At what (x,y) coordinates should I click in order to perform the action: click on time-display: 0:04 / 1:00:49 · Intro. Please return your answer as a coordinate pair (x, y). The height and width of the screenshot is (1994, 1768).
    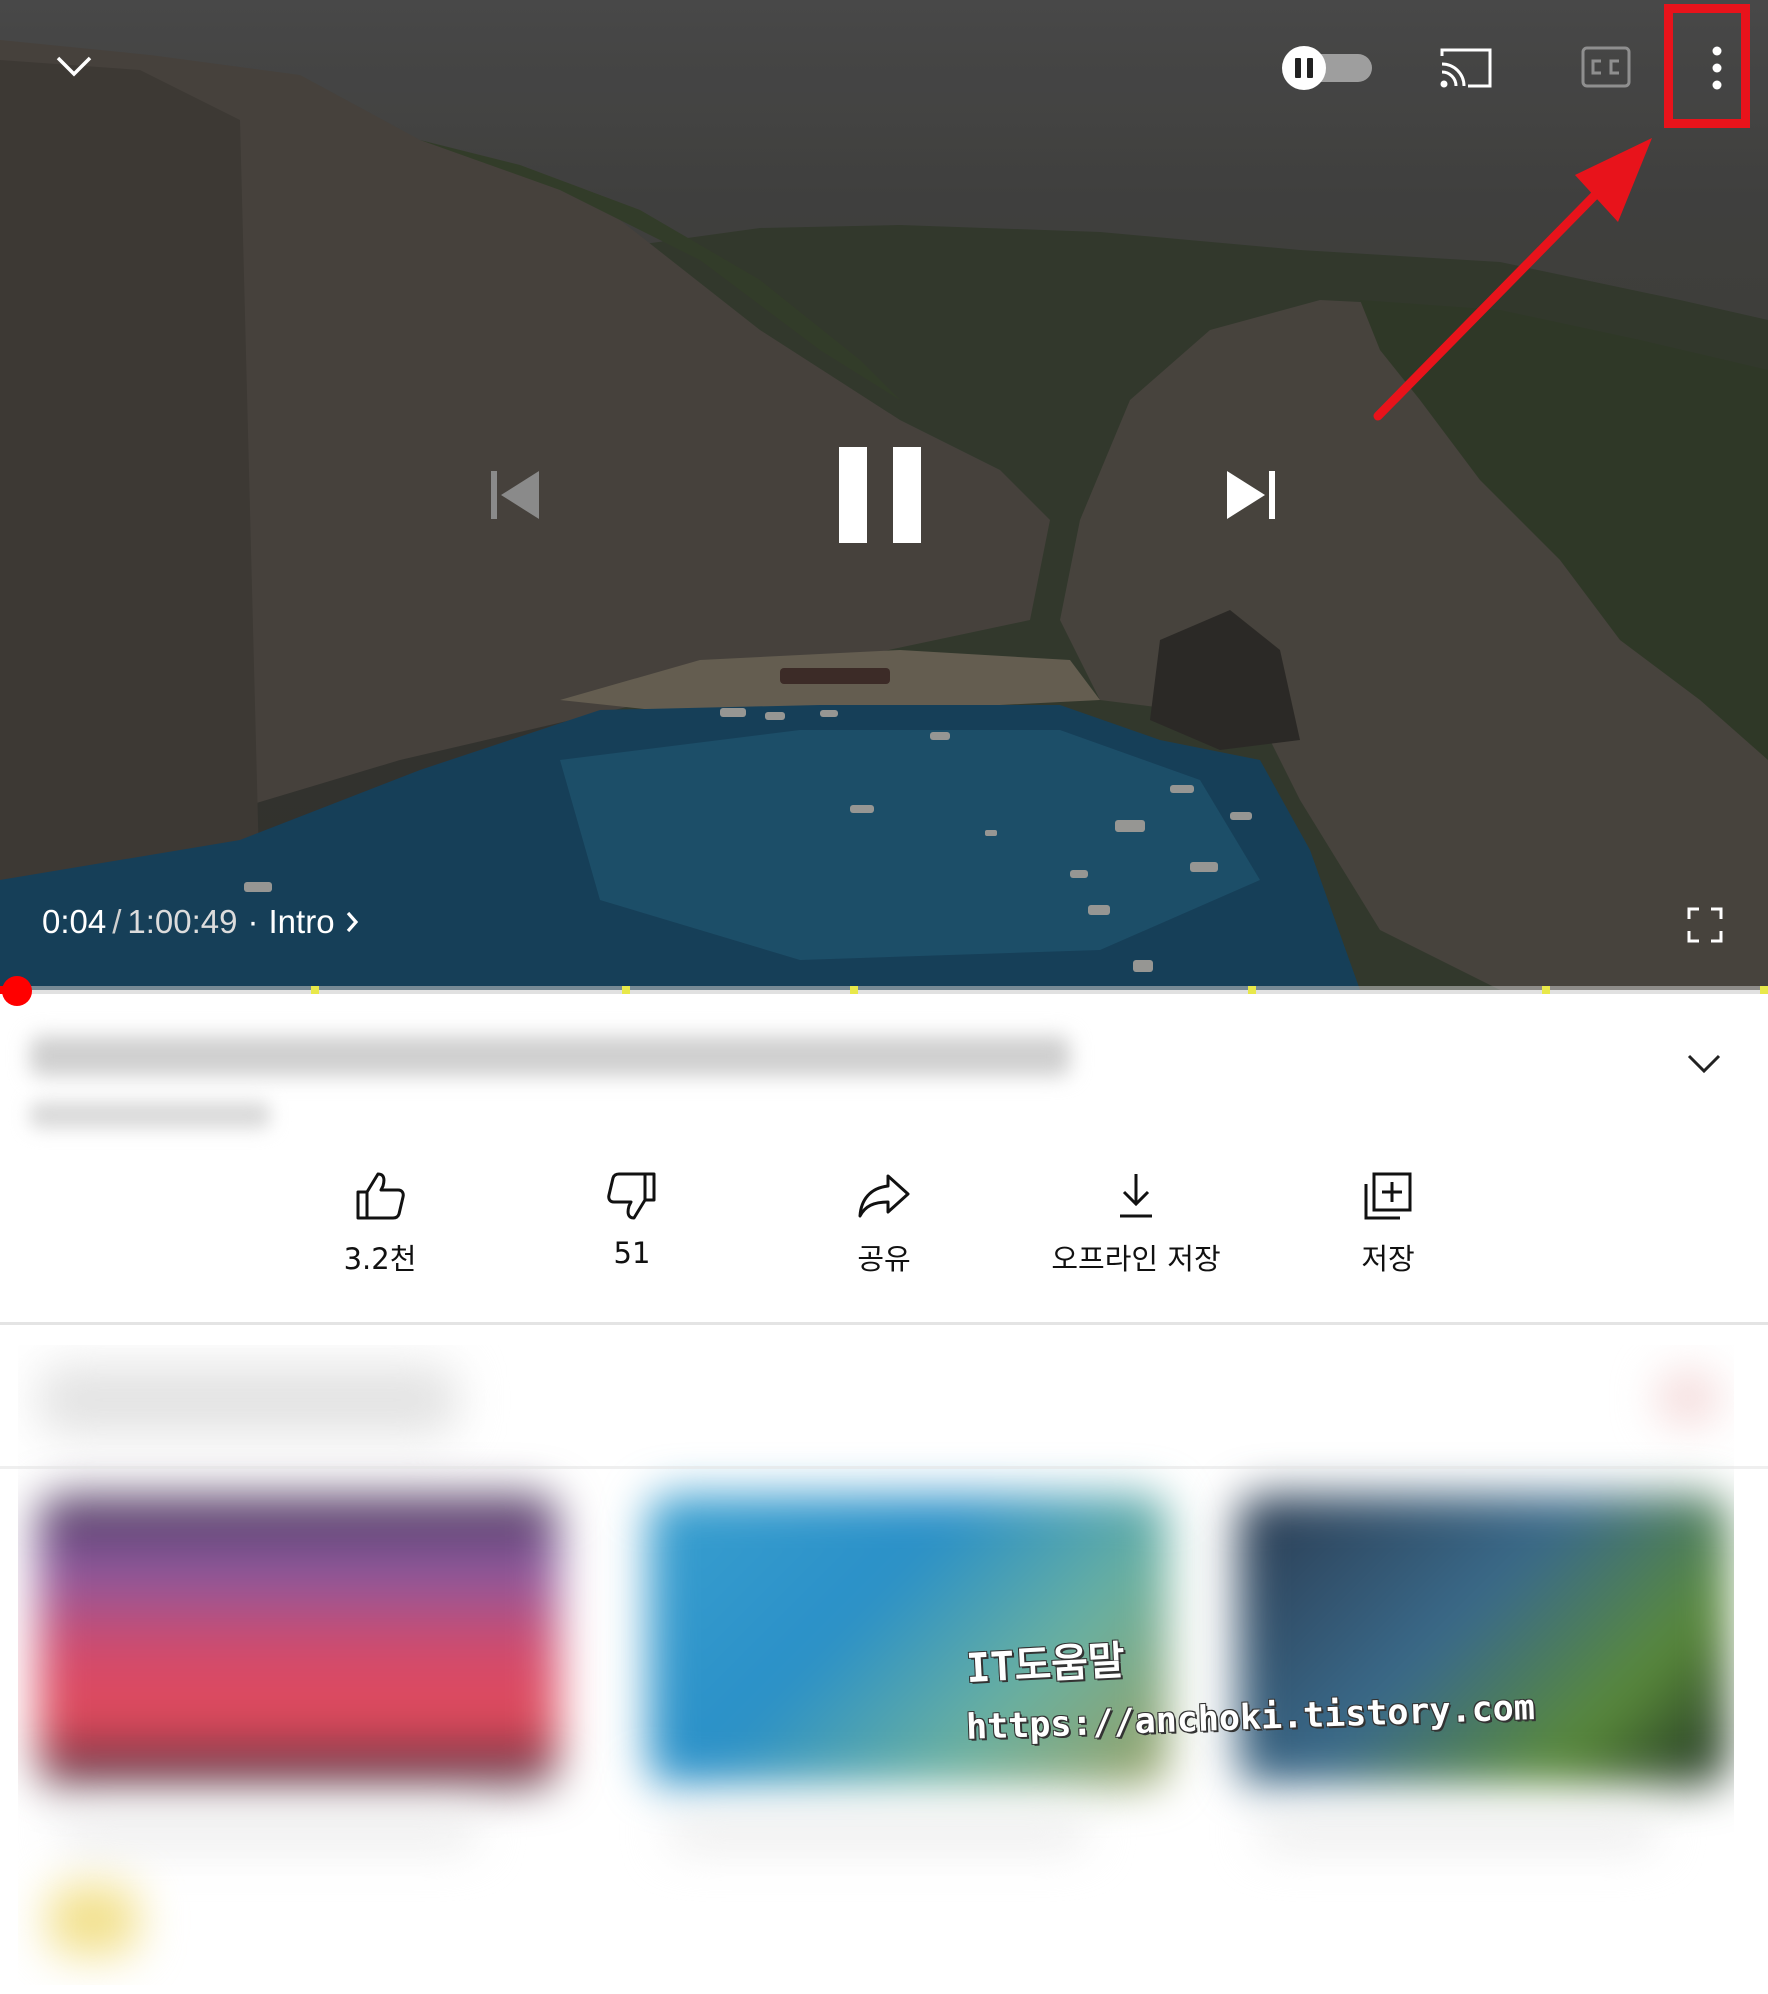
    Looking at the image, I should click on (200, 922).